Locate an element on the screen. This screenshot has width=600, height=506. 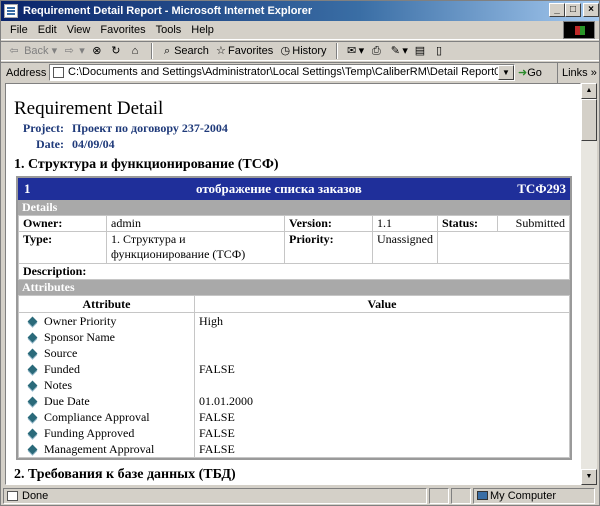
attribute-name-cell: Management Approval is located at coordinates (107, 449).